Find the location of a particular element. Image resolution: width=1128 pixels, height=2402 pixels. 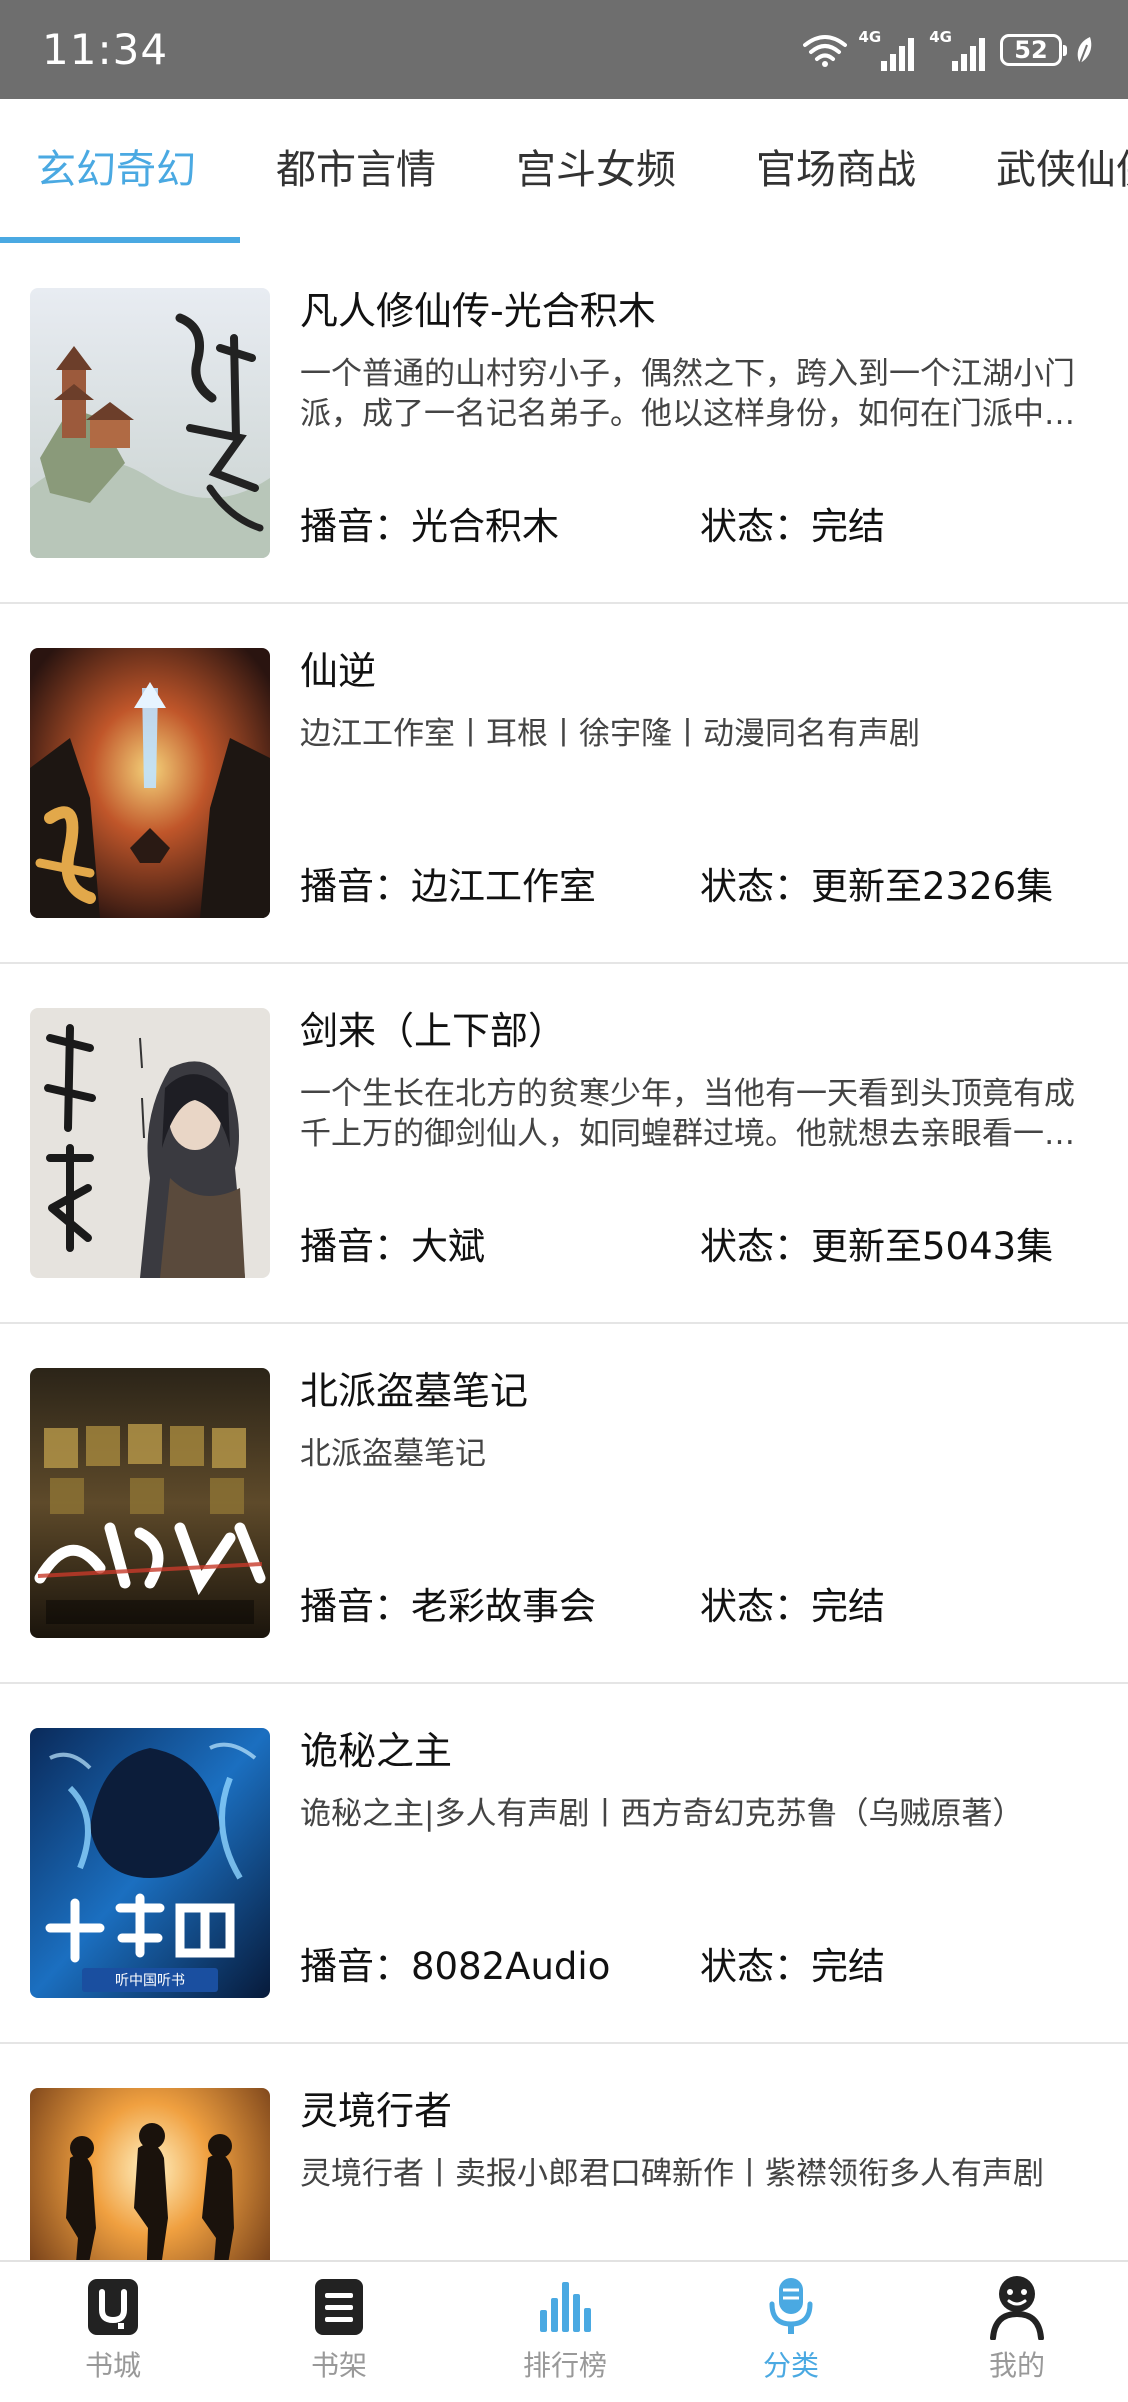

nav-bookshelf: 书架 is located at coordinates (339, 2332).